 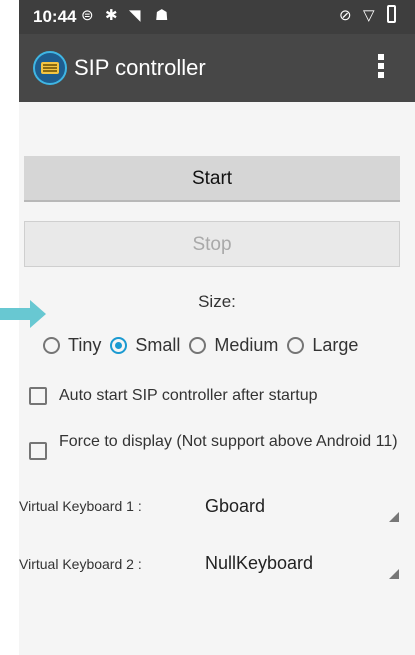 I want to click on virtual-keyboard-1-value: Gboard, so click(x=235, y=506).